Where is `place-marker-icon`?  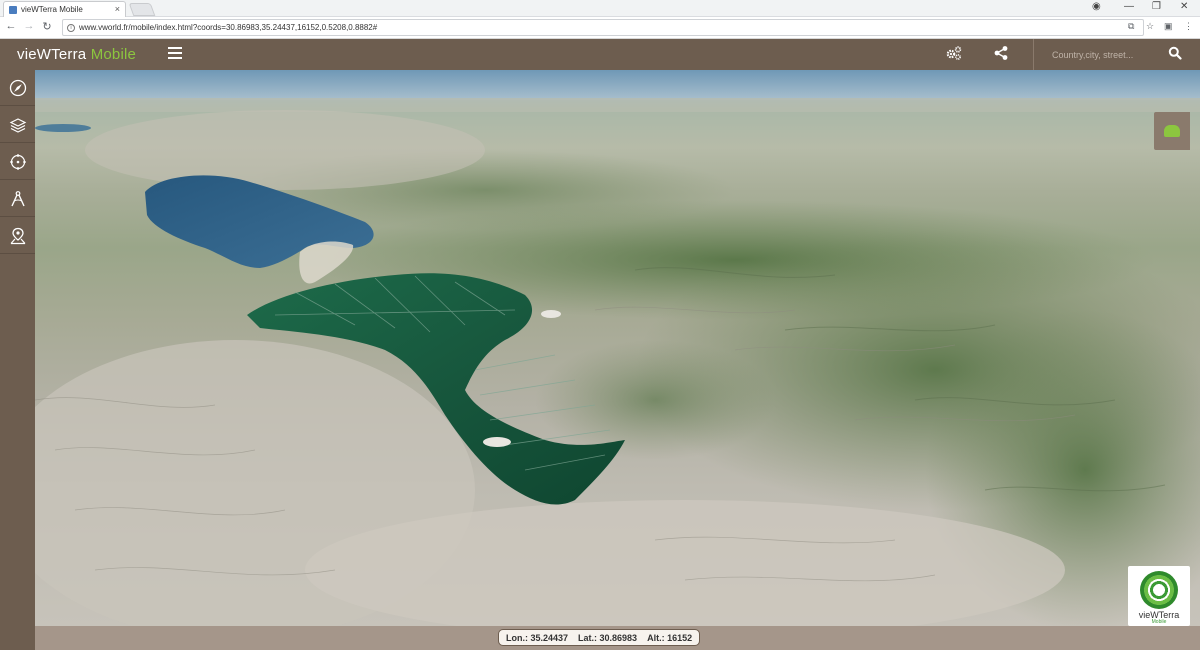 place-marker-icon is located at coordinates (17, 235).